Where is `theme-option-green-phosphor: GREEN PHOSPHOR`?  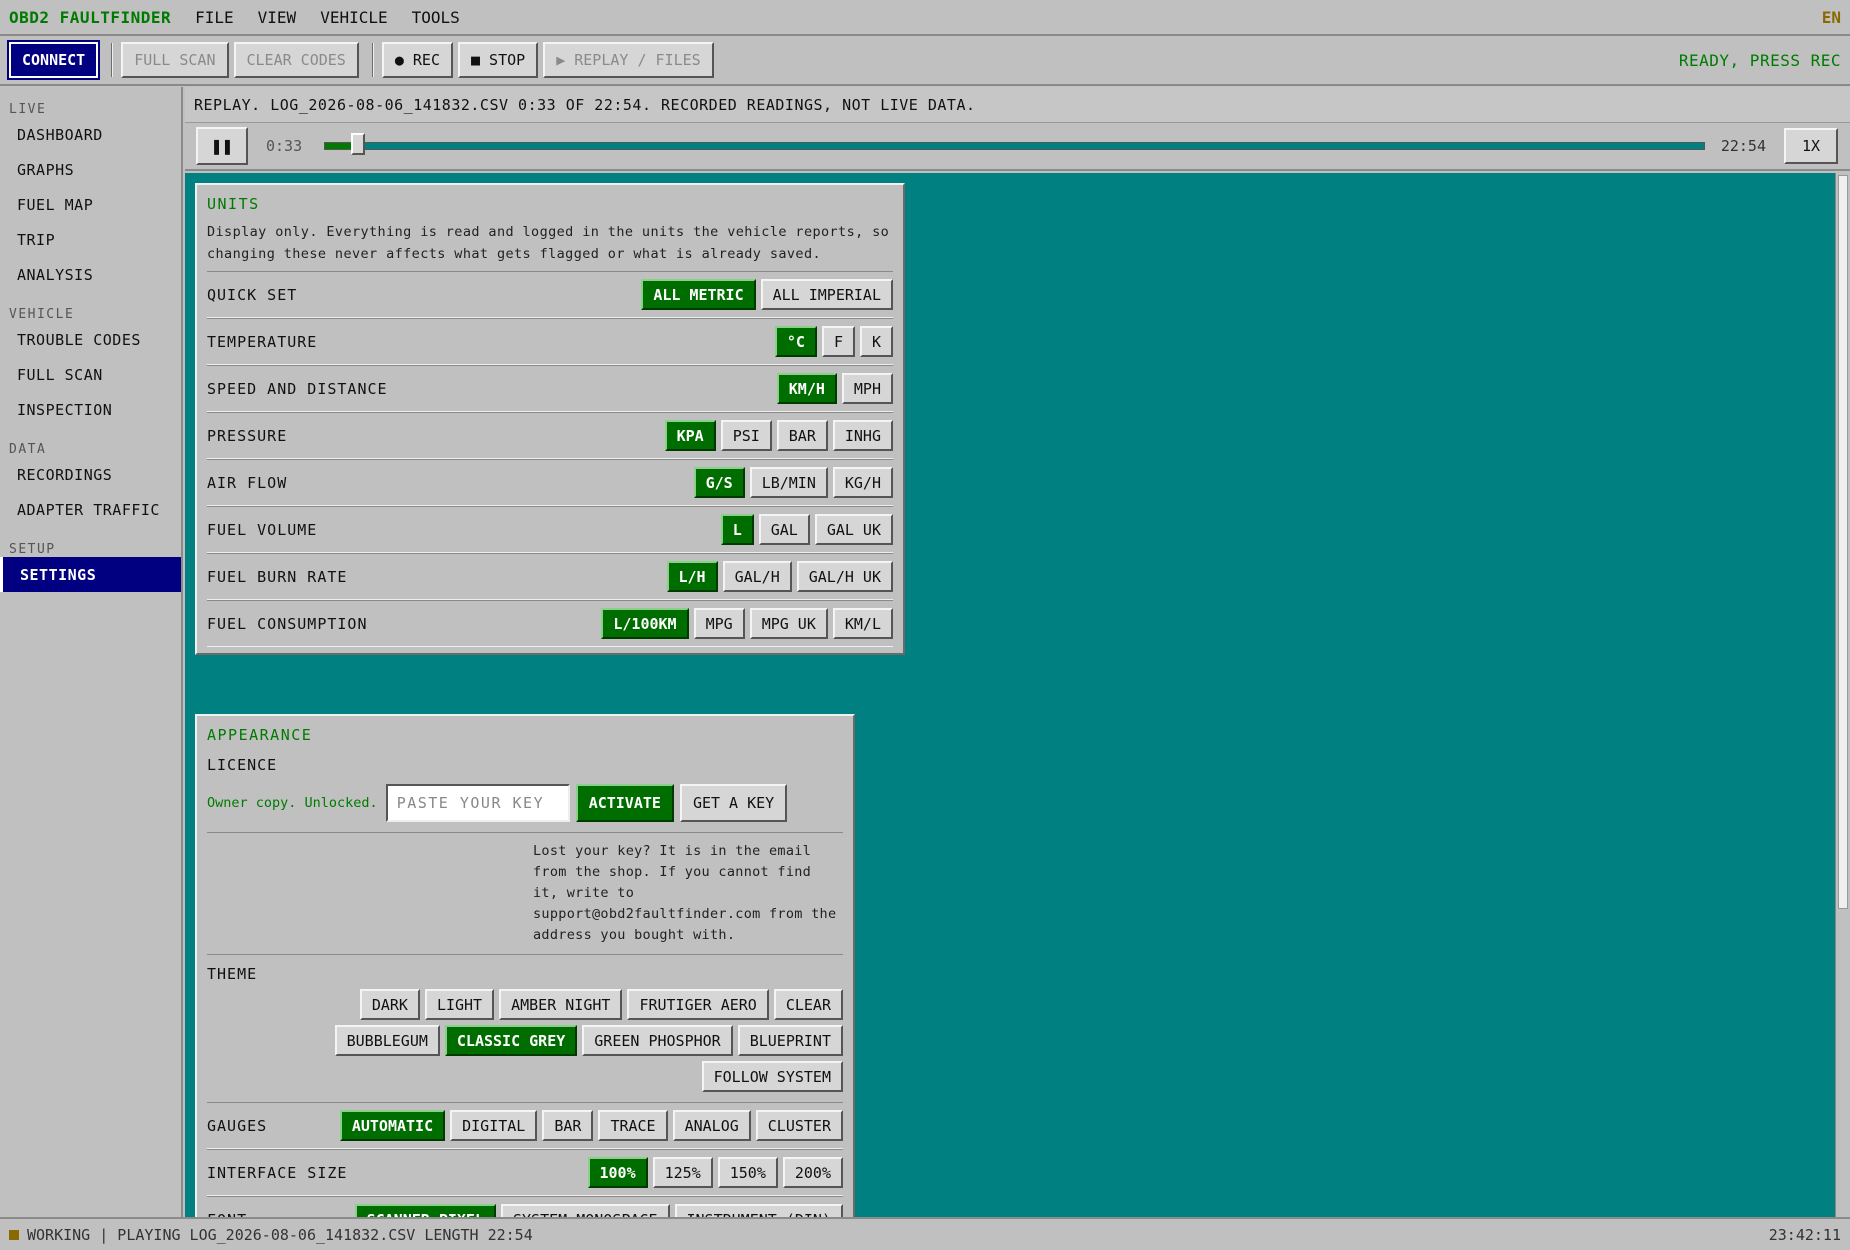
theme-option-green-phosphor: GREEN PHOSPHOR is located at coordinates (657, 1040).